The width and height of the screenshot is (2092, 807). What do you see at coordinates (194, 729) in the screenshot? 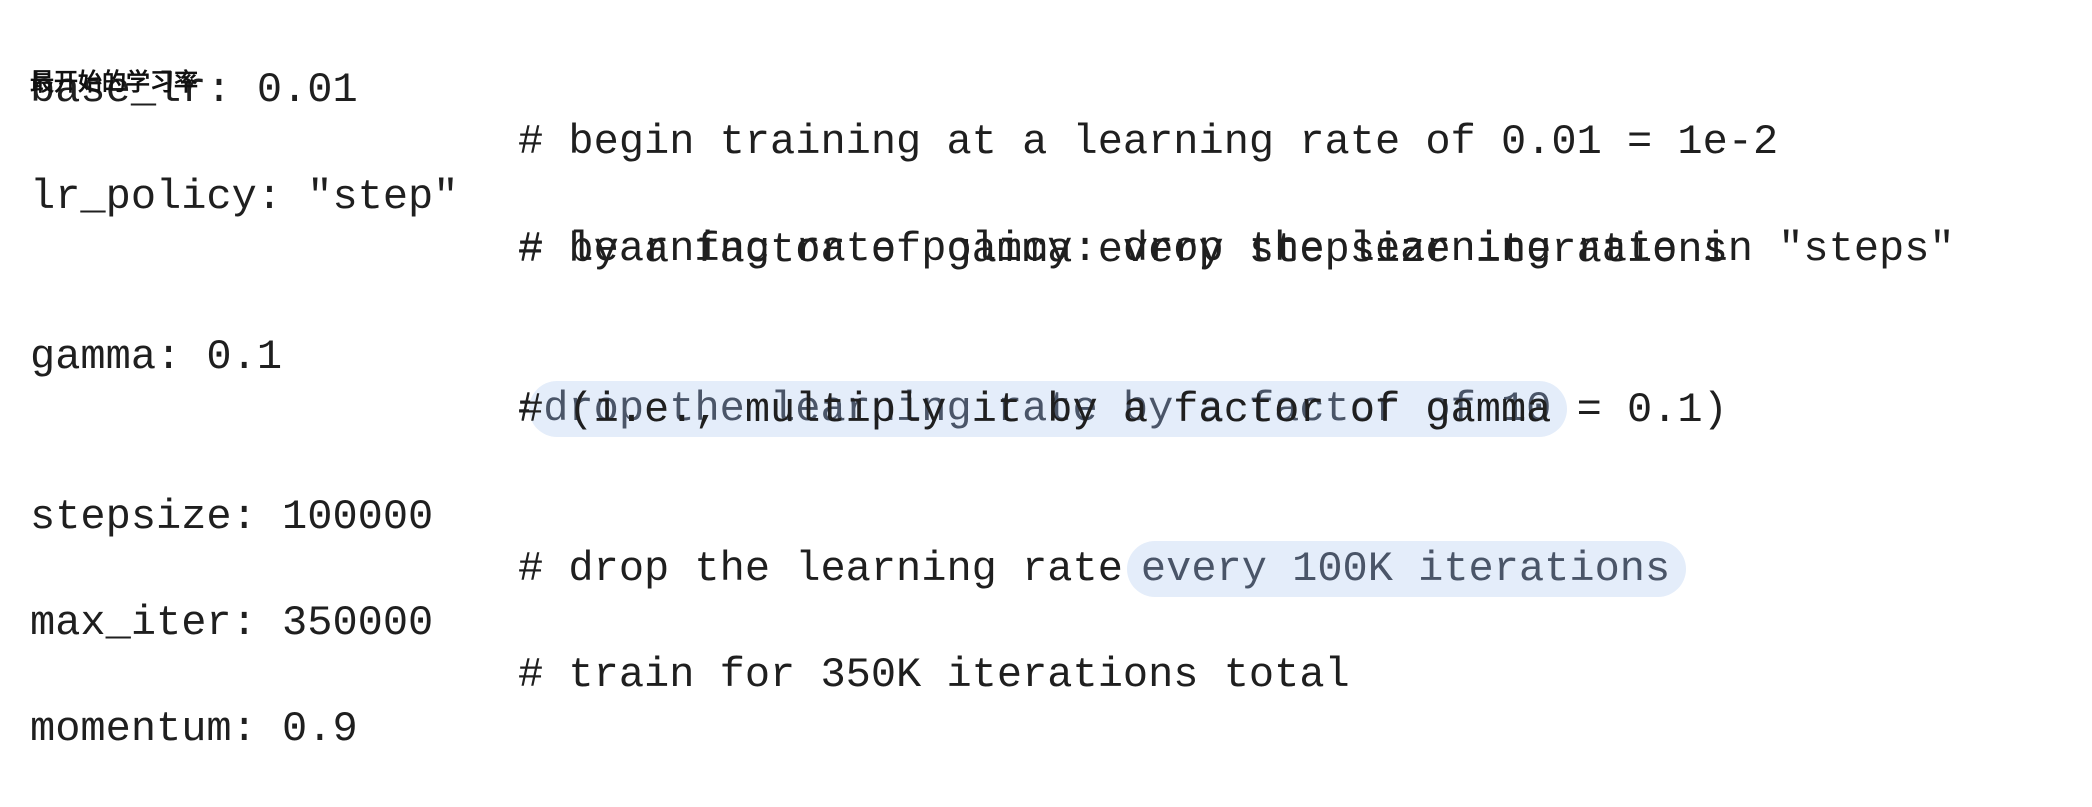
I see `config-key-momentum: momentum: 0.9` at bounding box center [194, 729].